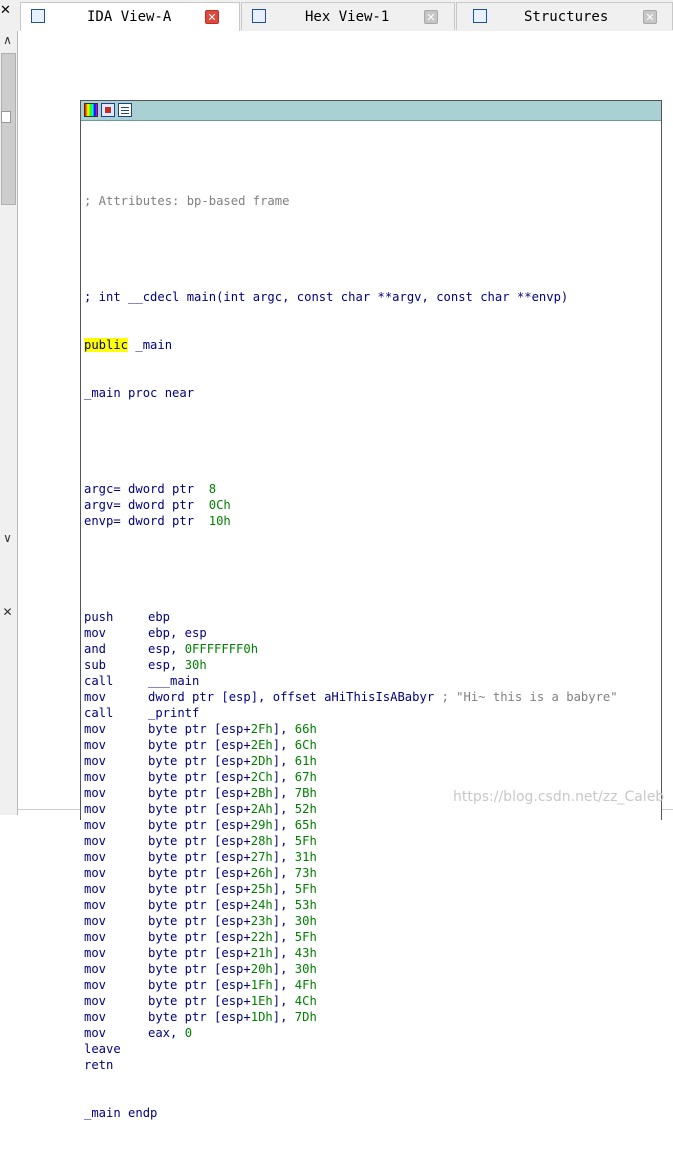 The height and width of the screenshot is (1153, 673). What do you see at coordinates (305, 1017) in the screenshot?
I see `immediate: 7Dh` at bounding box center [305, 1017].